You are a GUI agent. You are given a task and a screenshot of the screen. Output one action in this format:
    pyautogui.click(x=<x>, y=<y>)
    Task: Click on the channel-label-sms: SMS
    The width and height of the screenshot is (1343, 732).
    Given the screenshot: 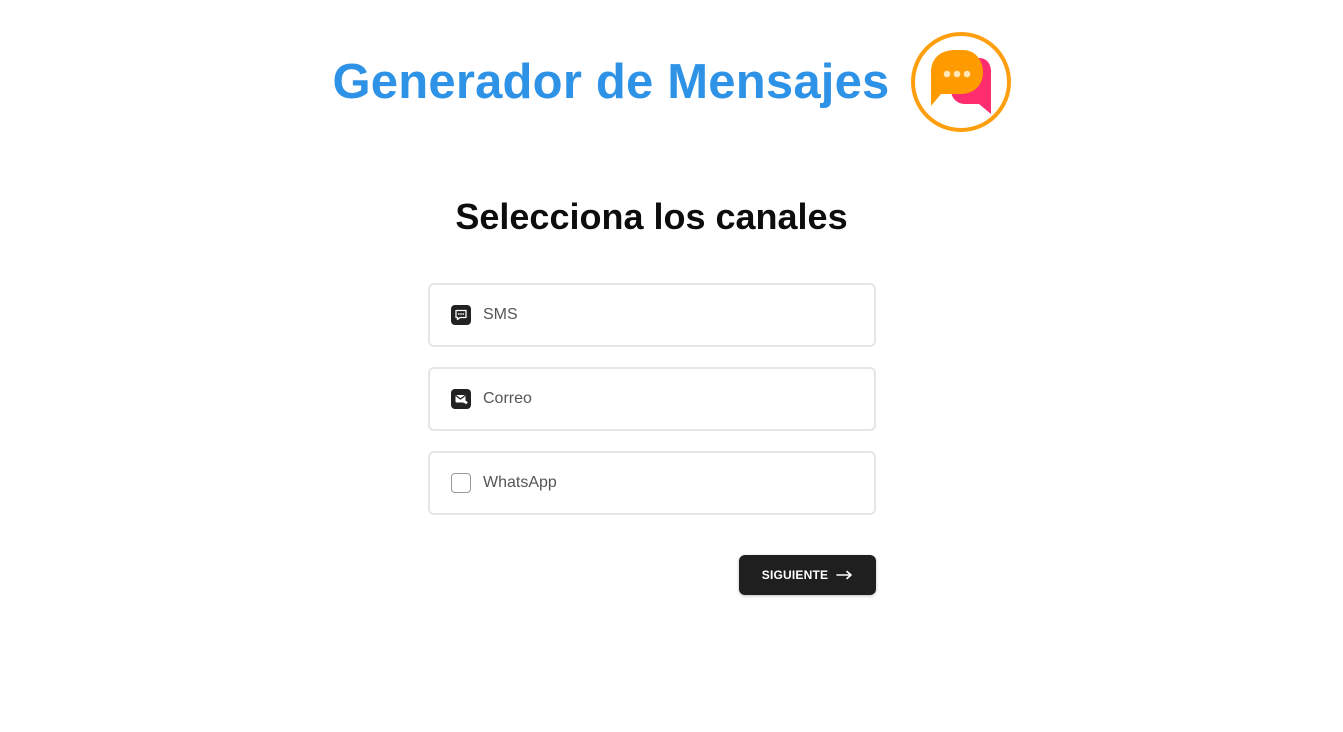 What is the action you would take?
    pyautogui.click(x=500, y=314)
    